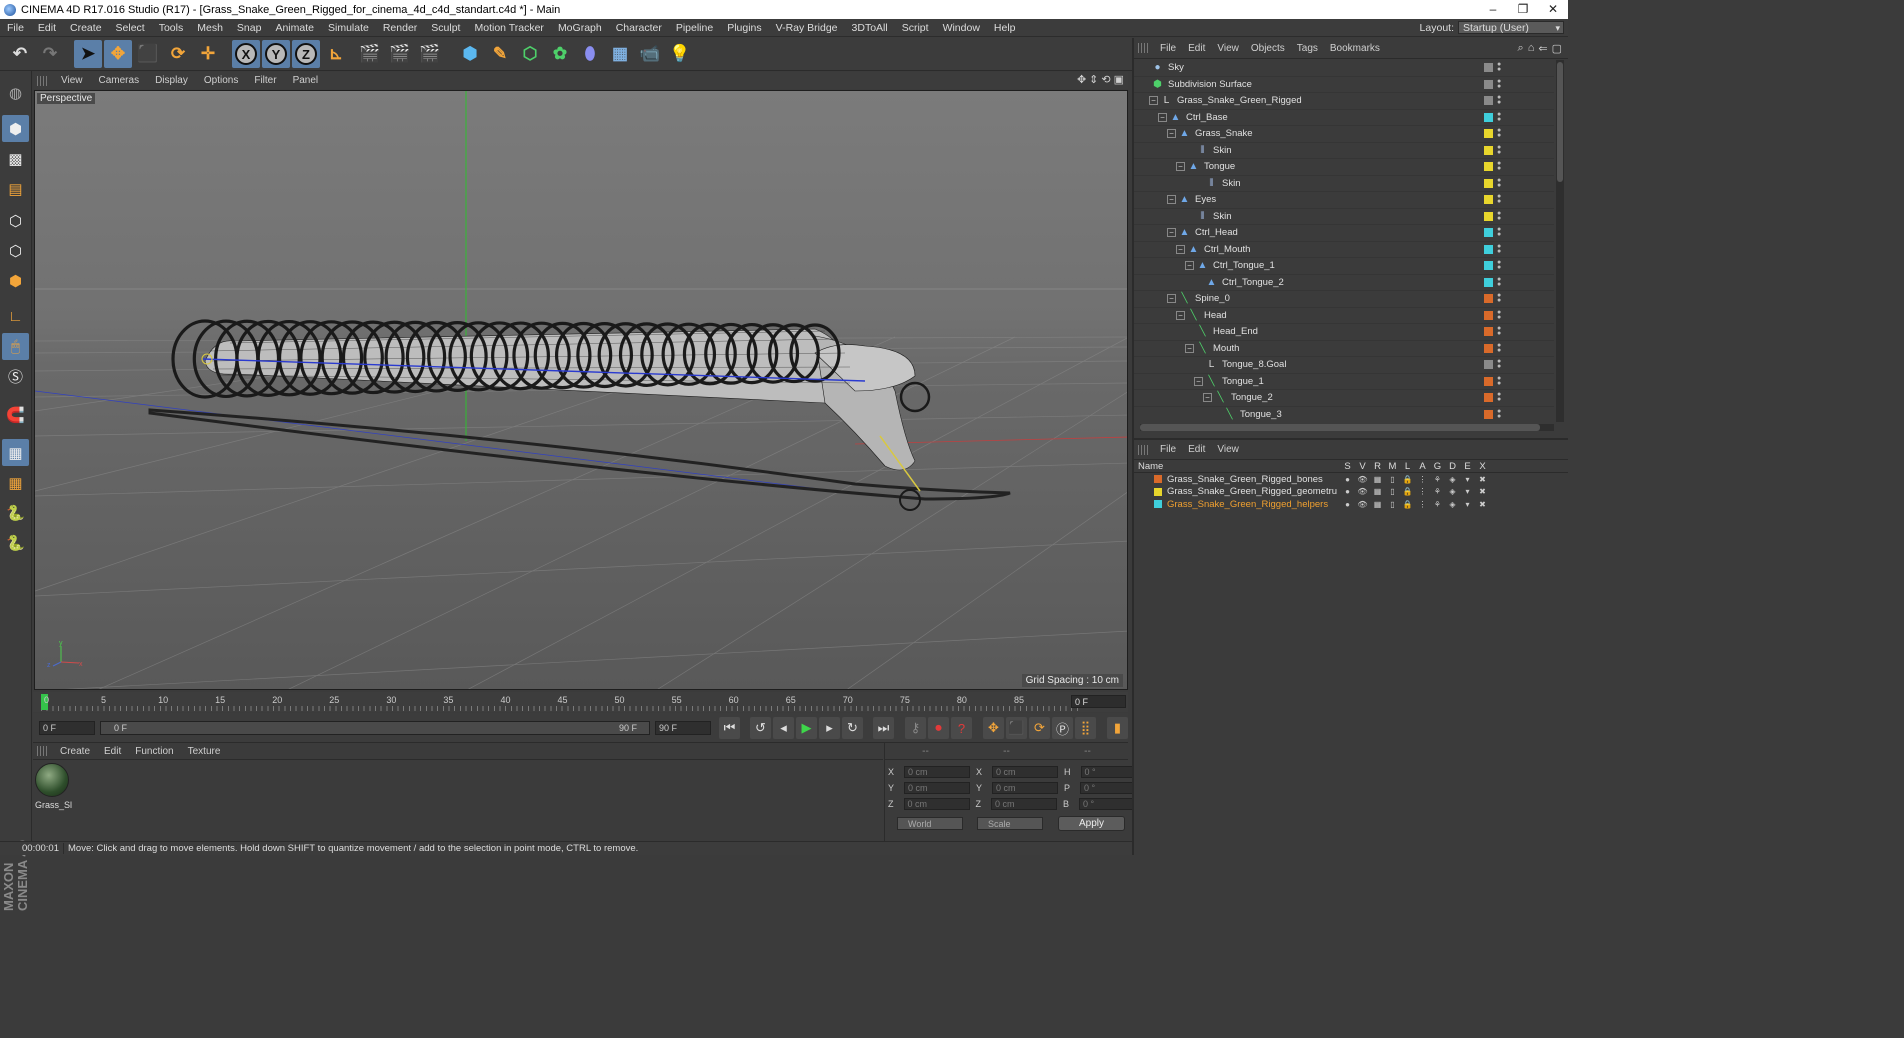 Image resolution: width=1904 pixels, height=1038 pixels. Describe the element at coordinates (807, 28) in the screenshot. I see `menu-vray-bridge: V-Ray Bridge` at that location.